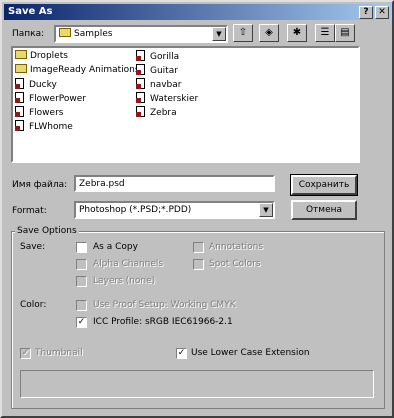 This screenshot has height=418, width=394. What do you see at coordinates (50, 99) in the screenshot?
I see `file-item: FlowerPower` at bounding box center [50, 99].